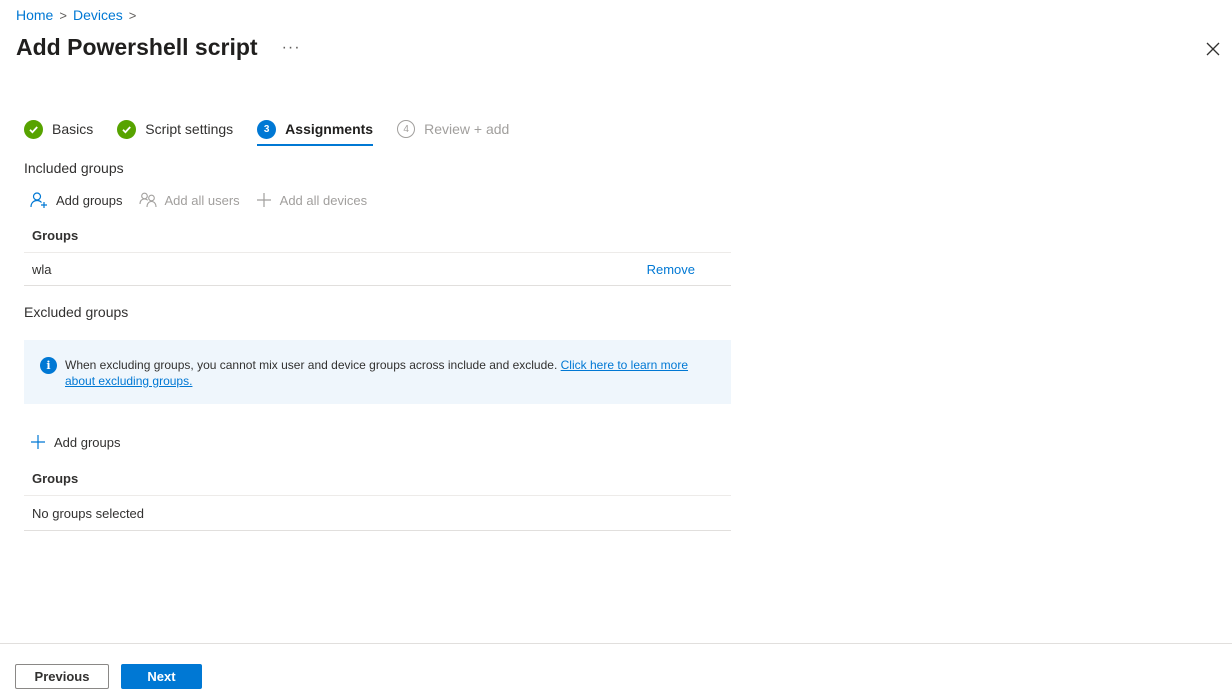 The height and width of the screenshot is (698, 1232). Describe the element at coordinates (406, 129) in the screenshot. I see `step-number-badge: 4` at that location.